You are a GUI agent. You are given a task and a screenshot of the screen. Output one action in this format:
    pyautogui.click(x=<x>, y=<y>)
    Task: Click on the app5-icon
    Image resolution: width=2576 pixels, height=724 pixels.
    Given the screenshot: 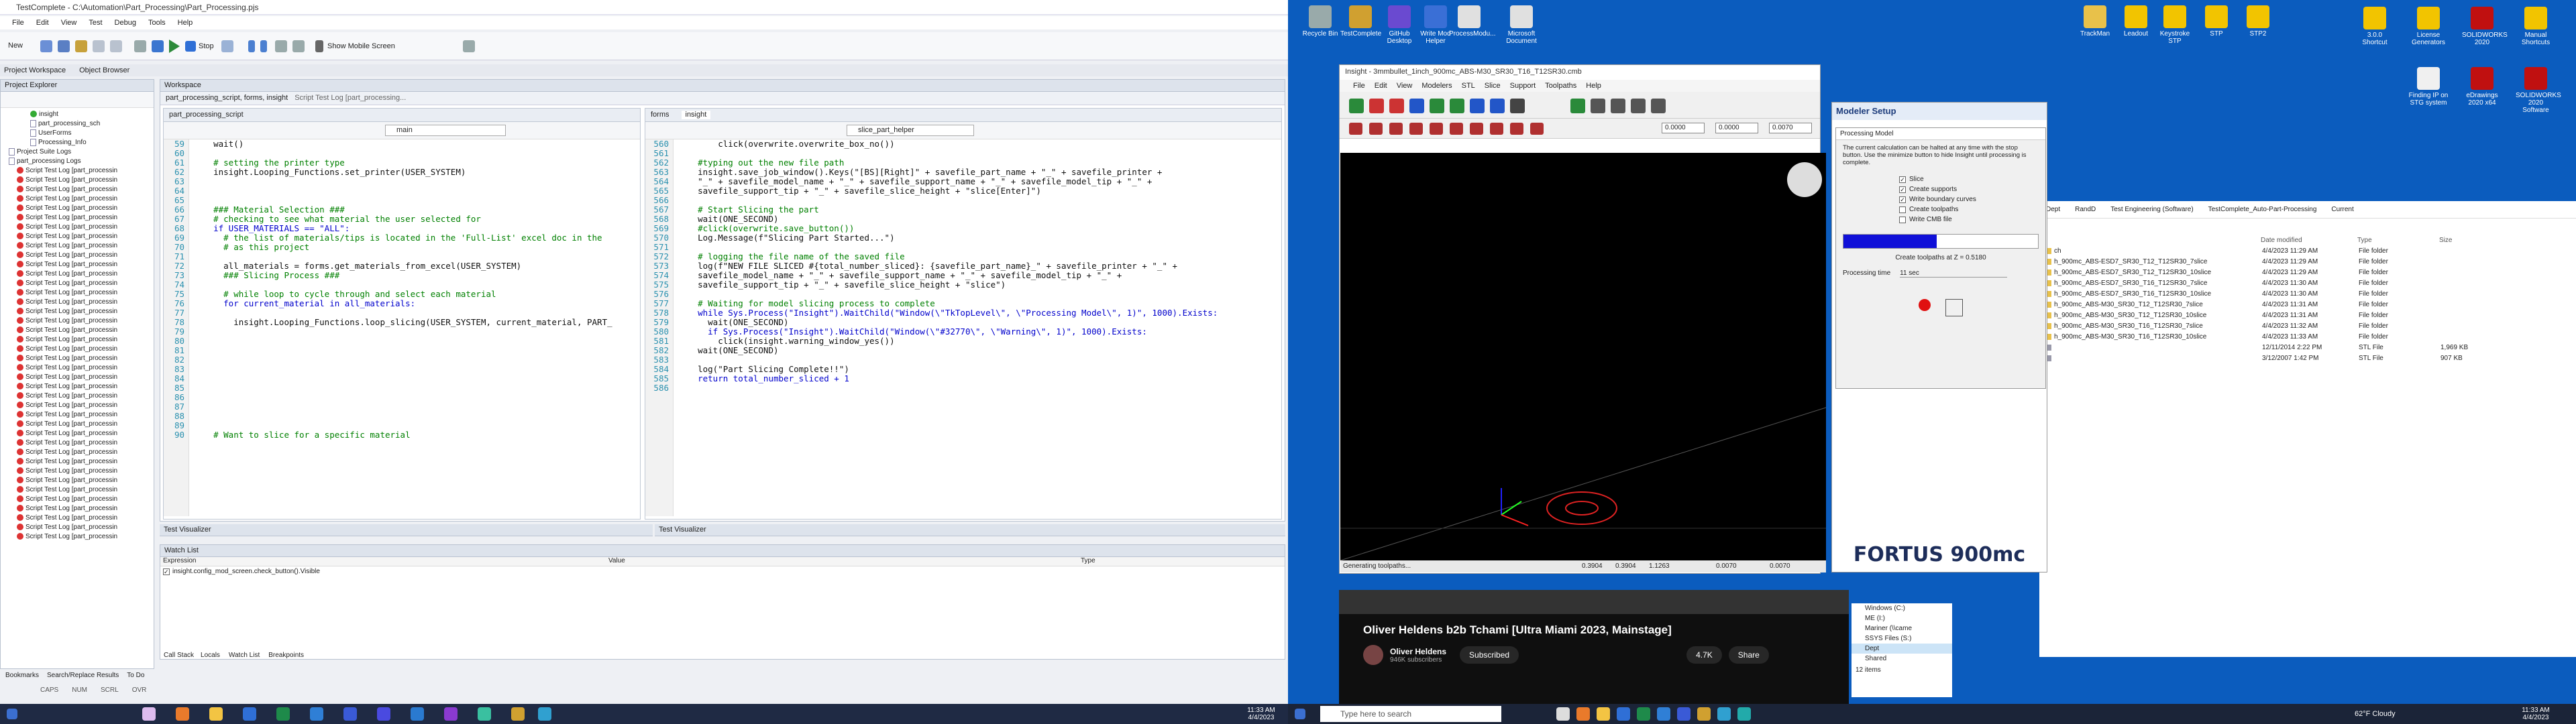 What is the action you would take?
    pyautogui.click(x=544, y=714)
    